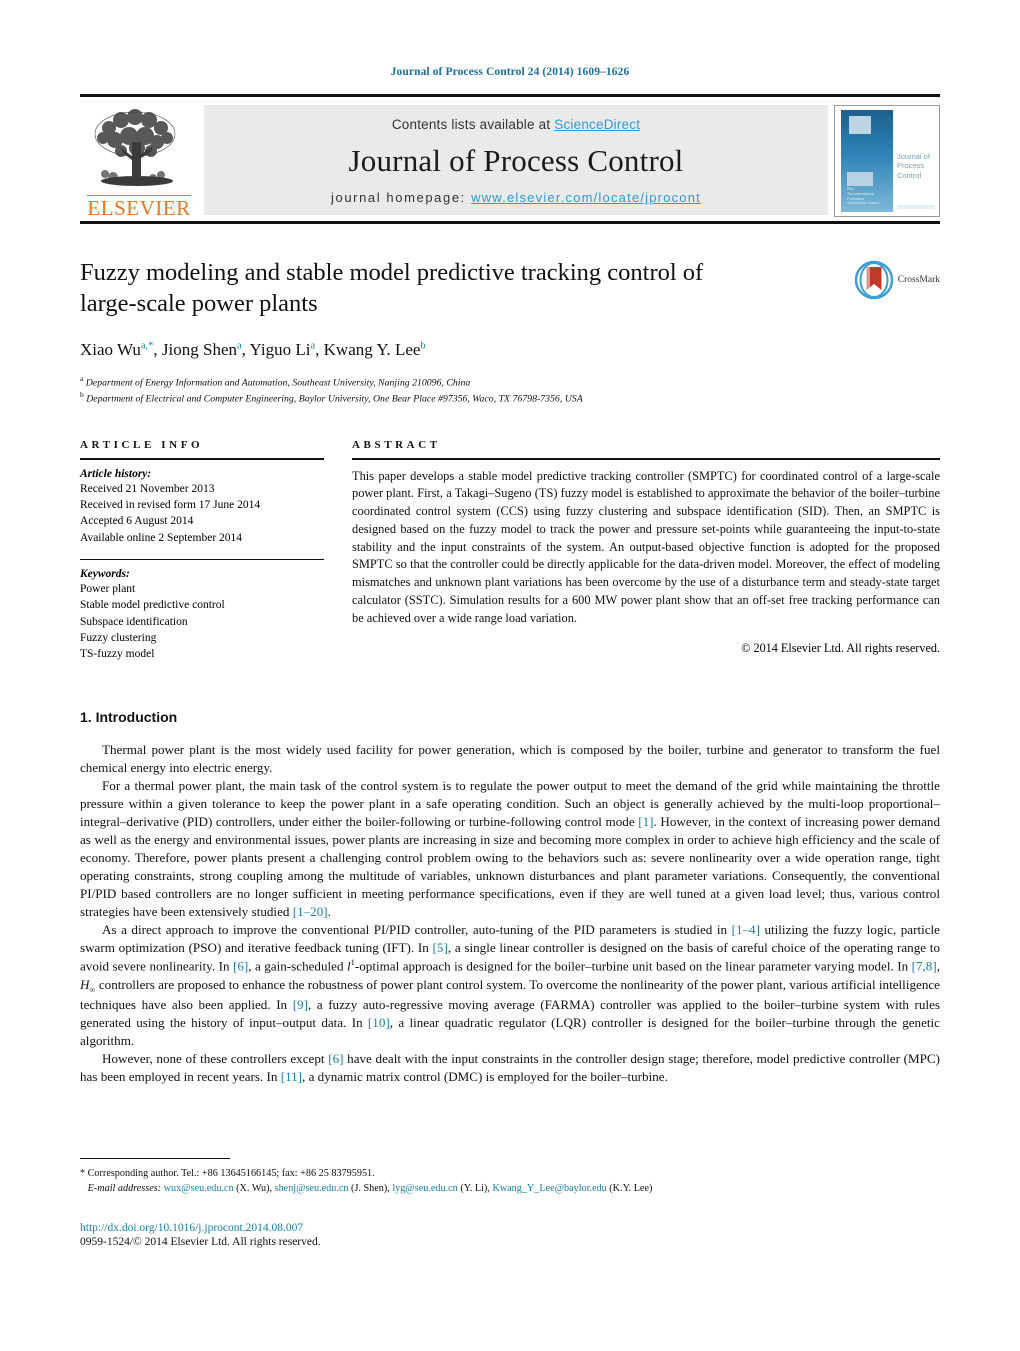  Describe the element at coordinates (473, 124) in the screenshot. I see `contents-prefix: Contents lists available at` at that location.